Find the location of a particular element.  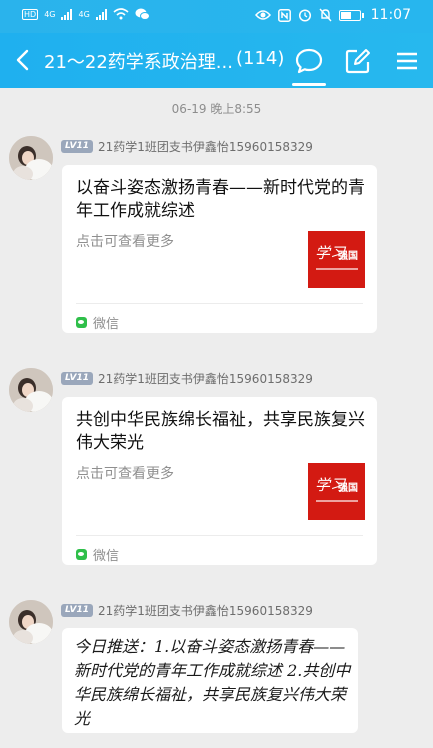

card-title: 共创中华民族绵长福祉，共享民族复兴伟大荣光 is located at coordinates (220, 431).